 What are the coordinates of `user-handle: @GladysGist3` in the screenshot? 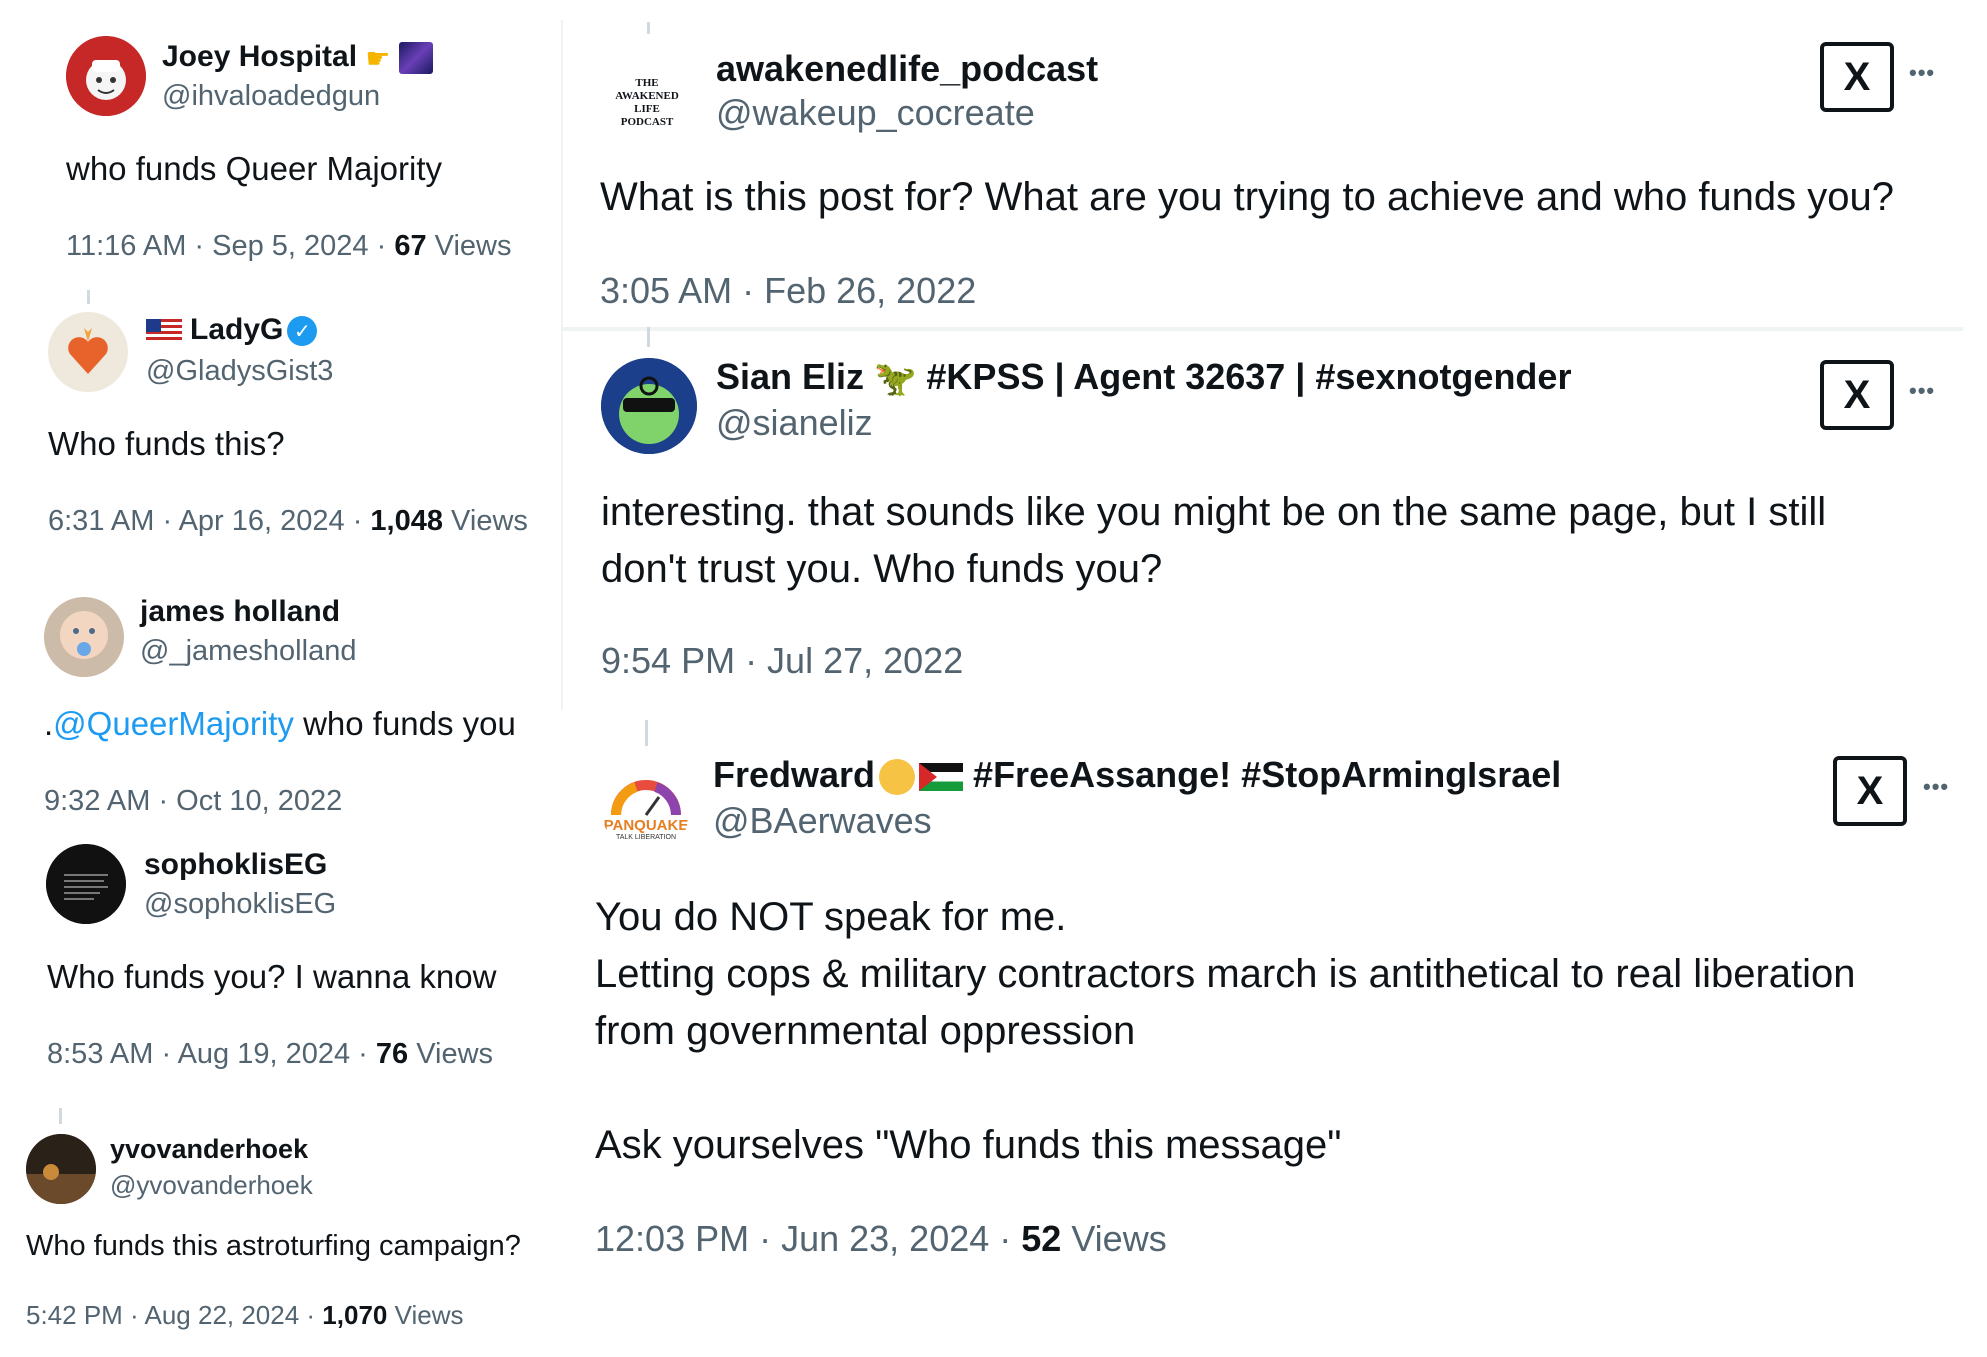 It's located at (239, 371).